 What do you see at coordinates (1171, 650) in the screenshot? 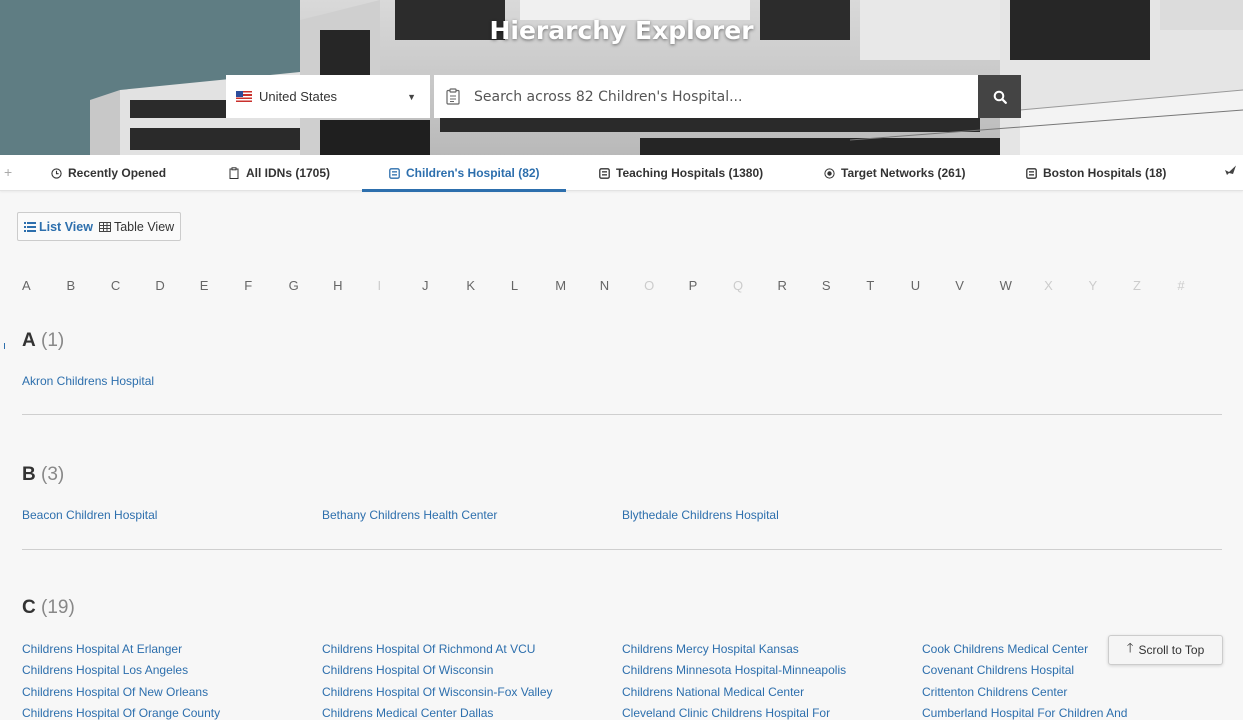
I see `scroll-to-top-label: Scroll to Top` at bounding box center [1171, 650].